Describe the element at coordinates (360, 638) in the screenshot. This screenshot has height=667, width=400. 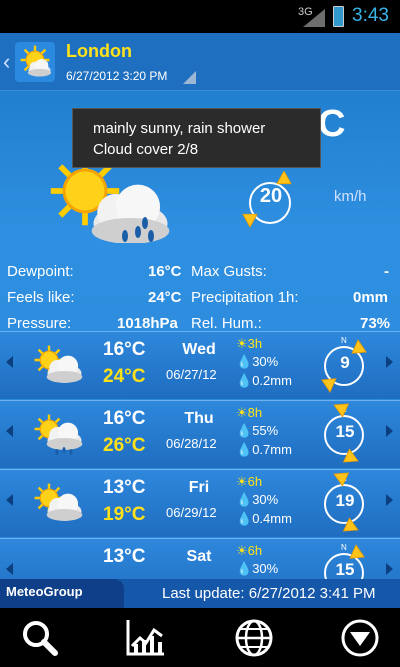
I see `menu-down-icon` at that location.